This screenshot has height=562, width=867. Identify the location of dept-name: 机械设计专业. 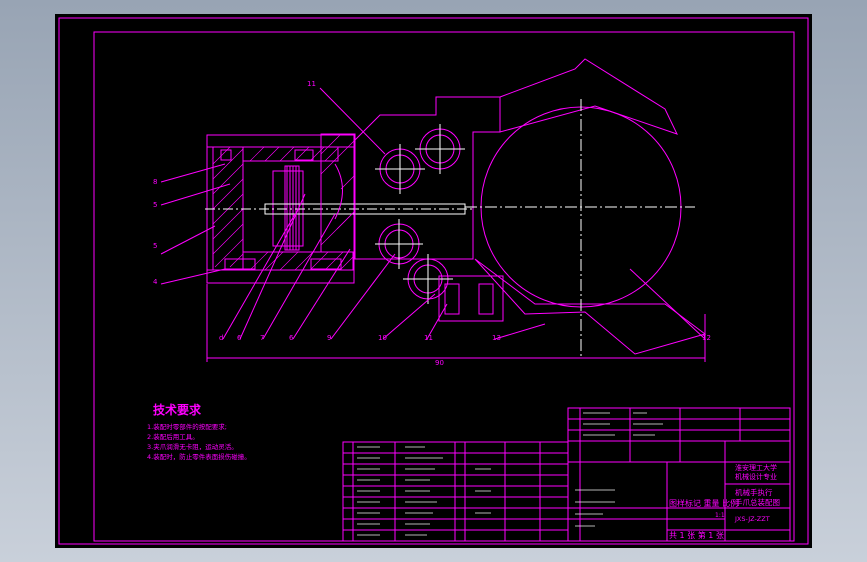
(756, 476).